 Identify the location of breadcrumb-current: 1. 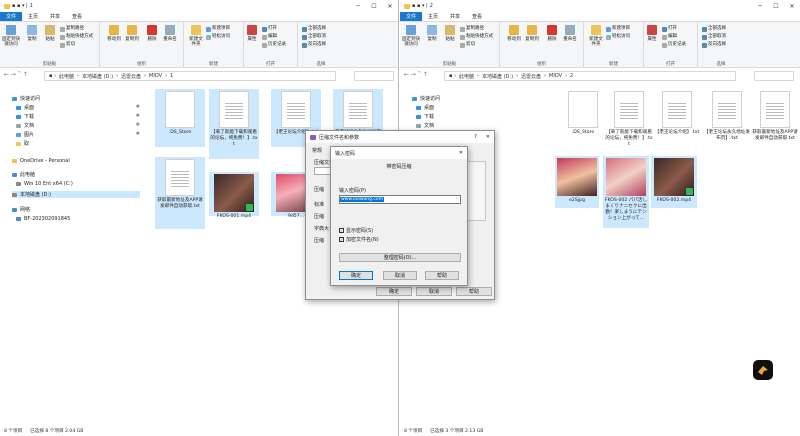
(171, 76).